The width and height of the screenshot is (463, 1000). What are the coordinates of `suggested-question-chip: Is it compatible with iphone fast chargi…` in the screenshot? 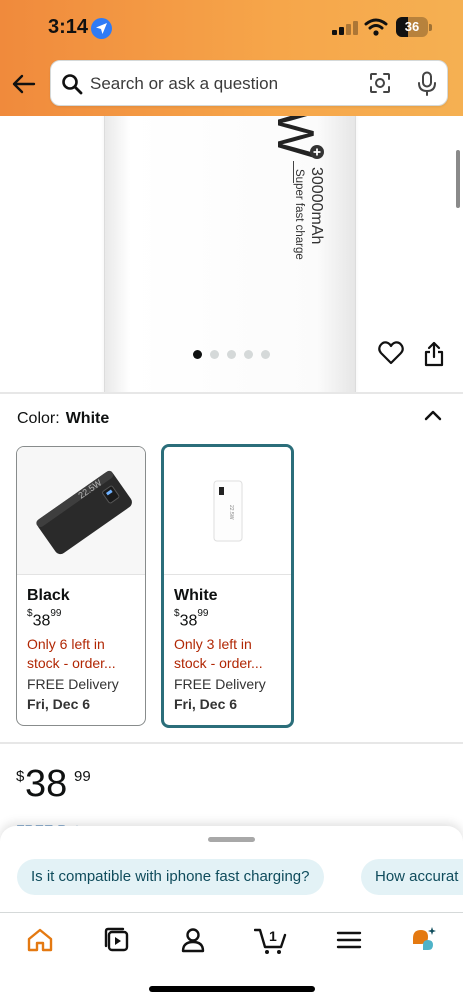 It's located at (170, 877).